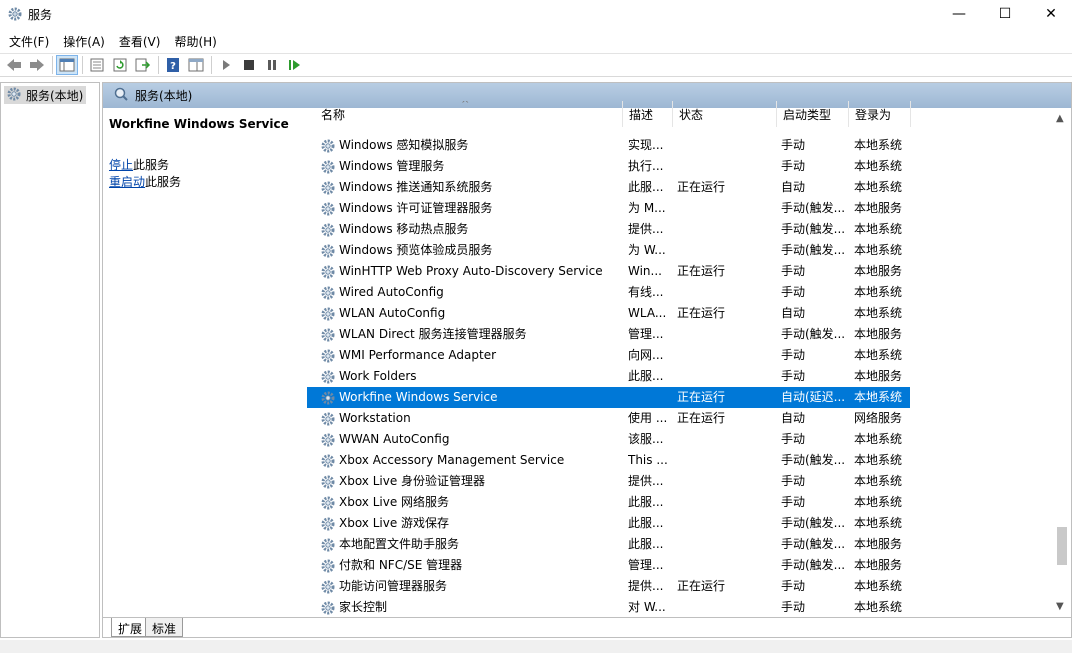  What do you see at coordinates (793, 187) in the screenshot?
I see `service-startup-type: 自动` at bounding box center [793, 187].